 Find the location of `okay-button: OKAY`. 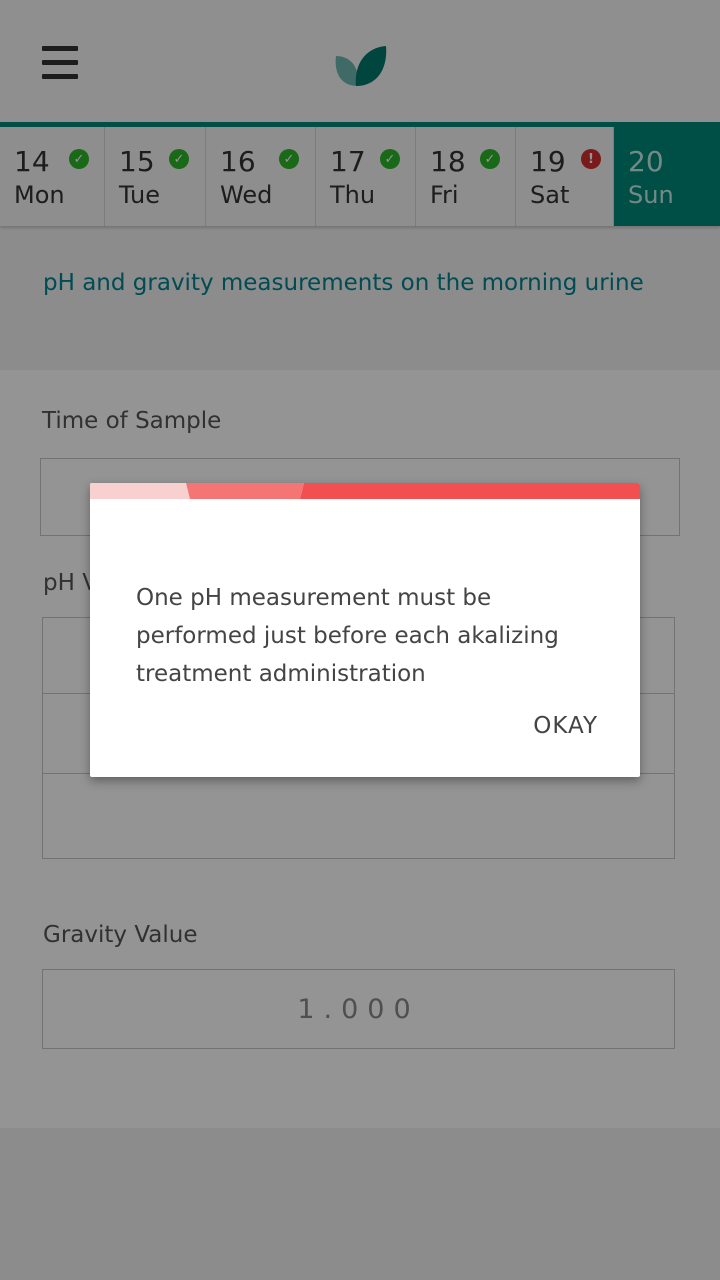

okay-button: OKAY is located at coordinates (565, 726).